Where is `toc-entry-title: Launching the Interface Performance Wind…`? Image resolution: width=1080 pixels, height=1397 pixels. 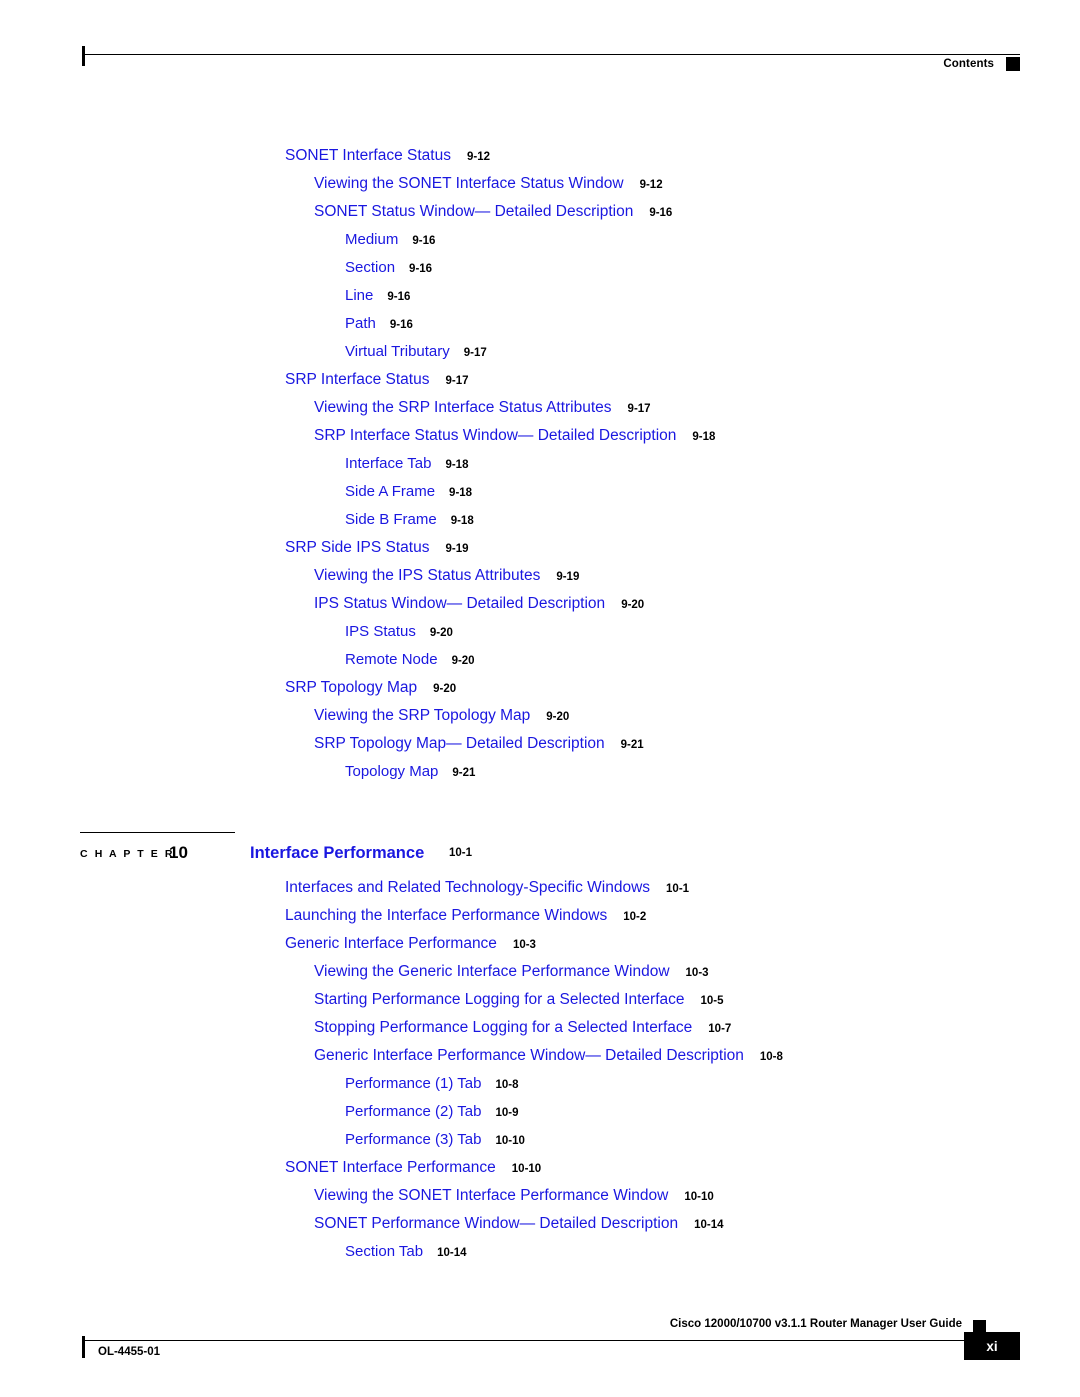
toc-entry-title: Launching the Interface Performance Wind… is located at coordinates (446, 916).